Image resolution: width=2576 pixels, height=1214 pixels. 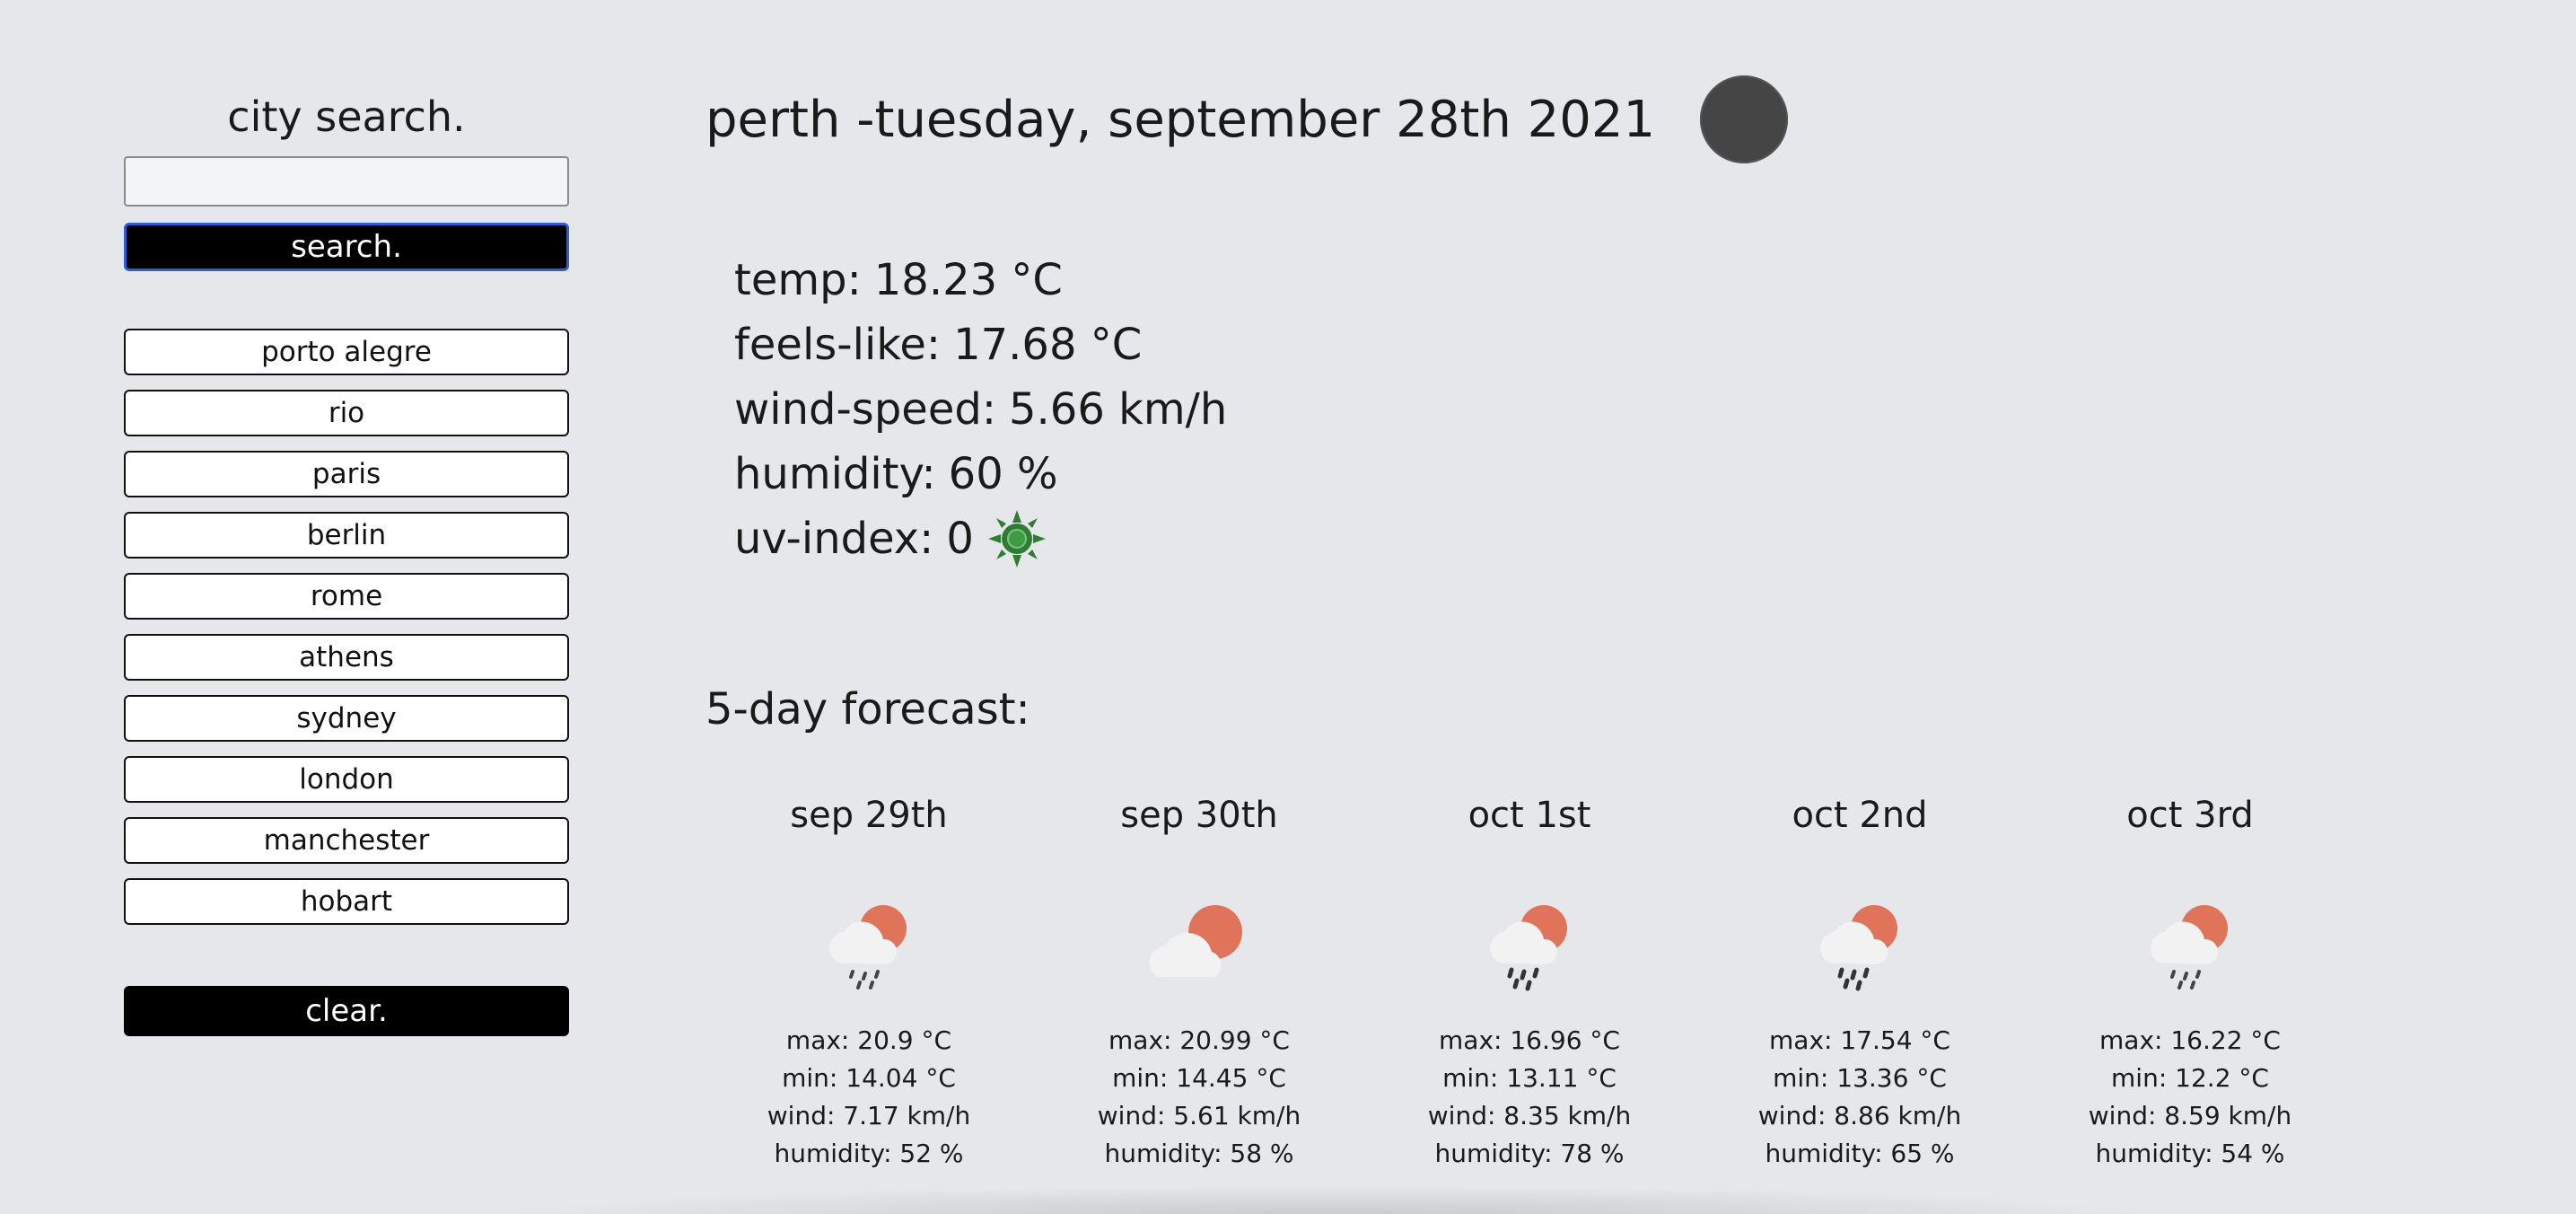 I want to click on city-search-title: city search., so click(x=346, y=116).